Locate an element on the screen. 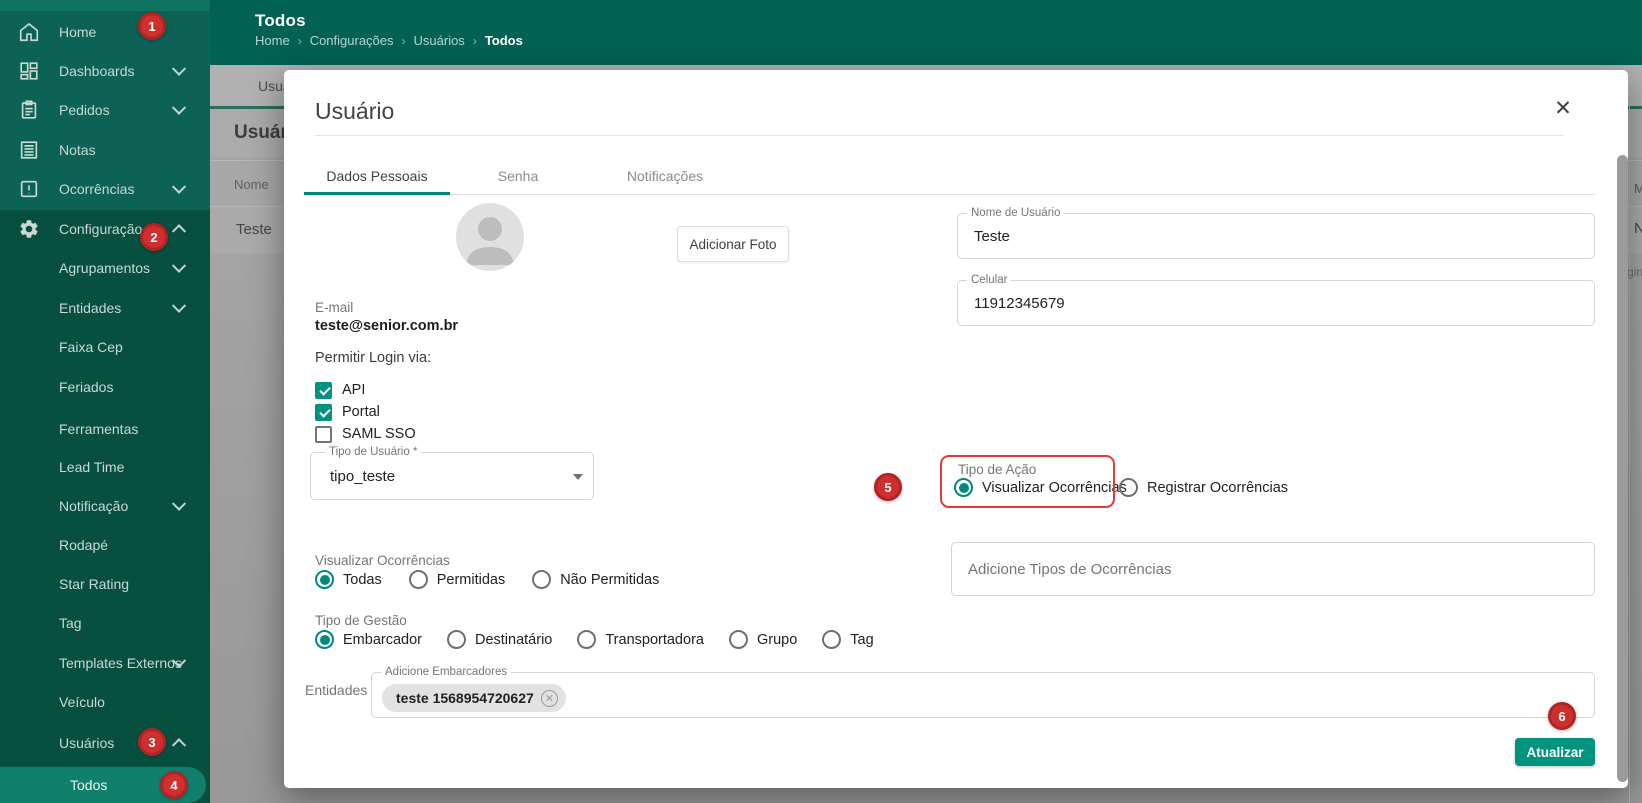  annotation-step-1: 1 is located at coordinates (152, 26).